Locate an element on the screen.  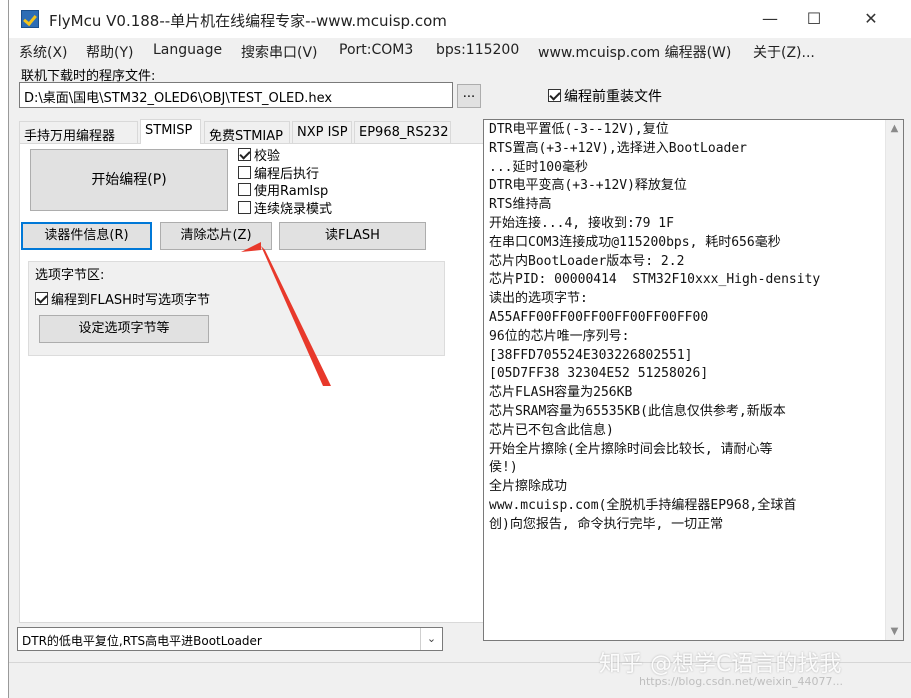
menu-help: 帮助(Y) is located at coordinates (109, 52).